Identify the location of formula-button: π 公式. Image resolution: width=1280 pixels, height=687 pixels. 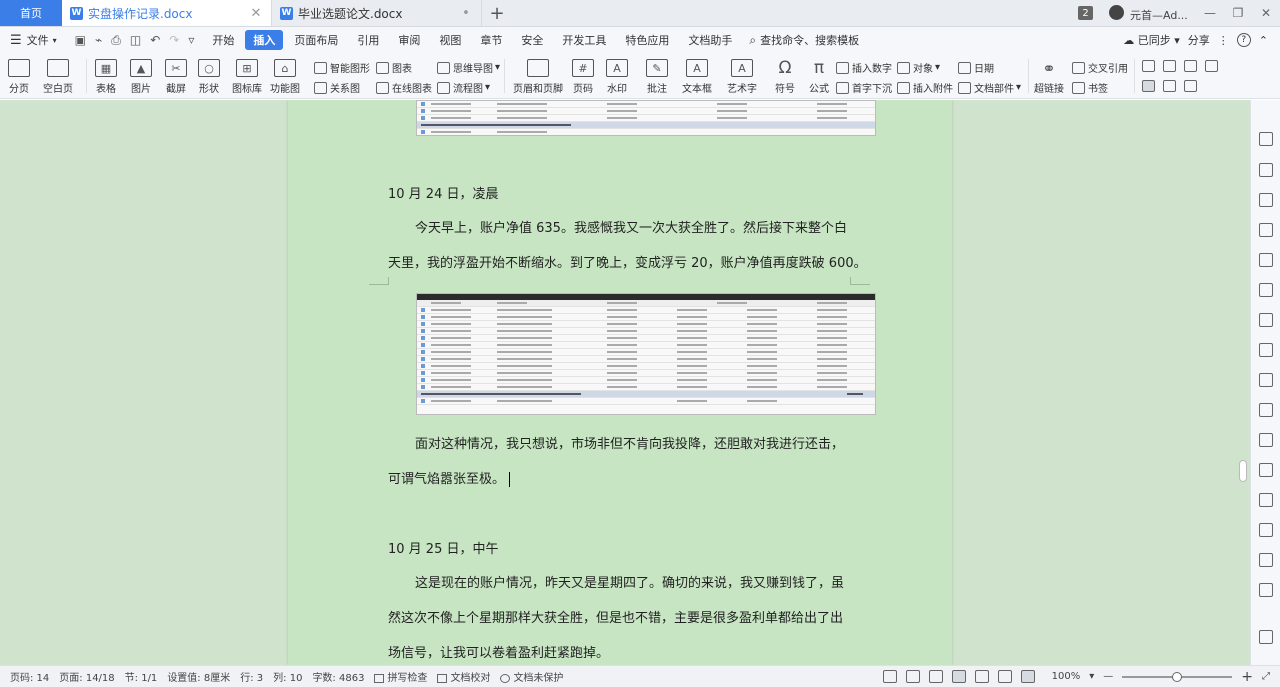
(819, 76).